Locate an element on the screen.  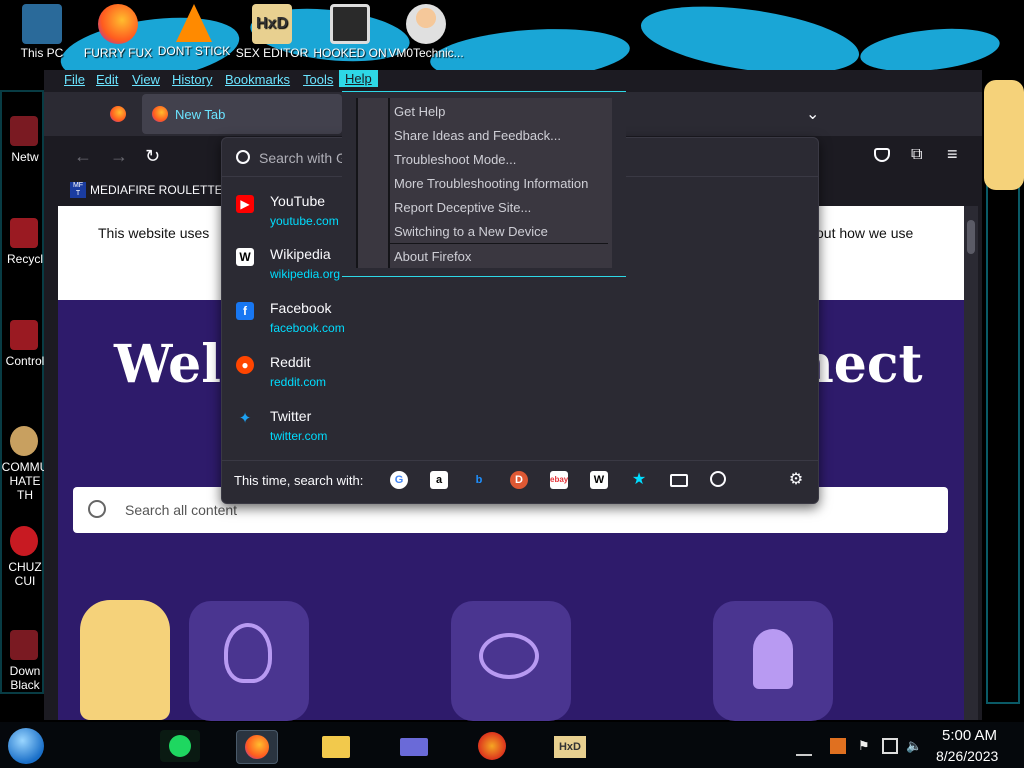
tray-lines-icon is located at coordinates (804, 747).